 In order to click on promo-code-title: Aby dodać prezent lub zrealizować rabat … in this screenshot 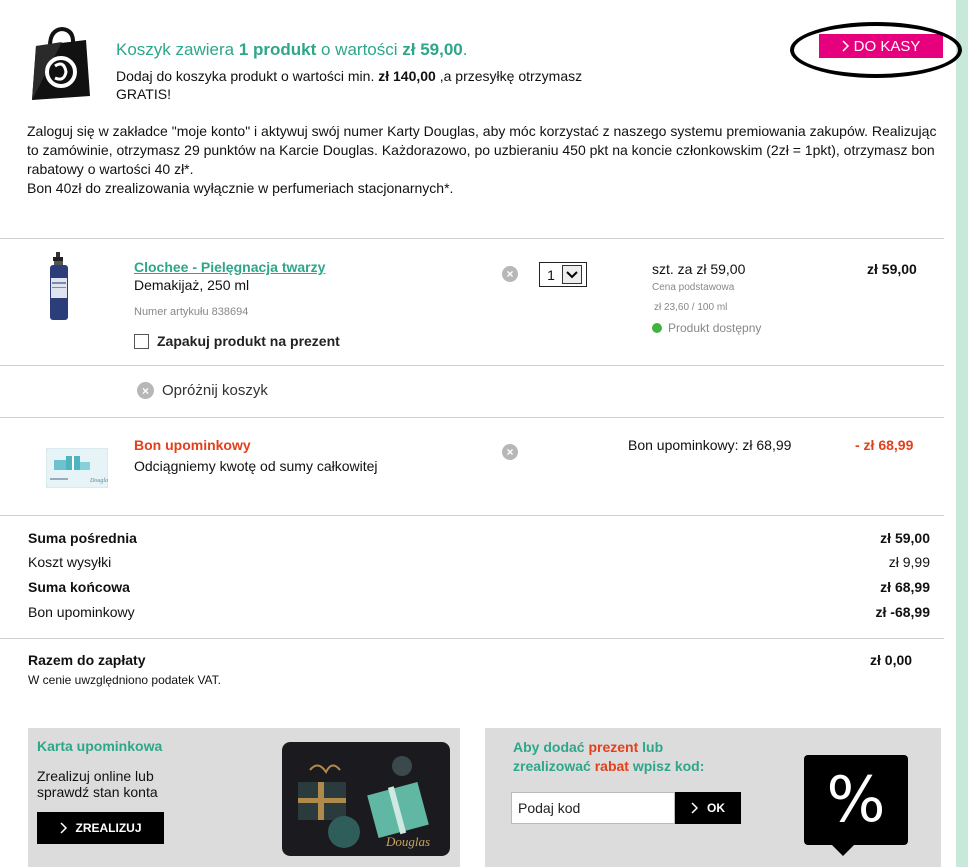, I will do `click(609, 756)`.